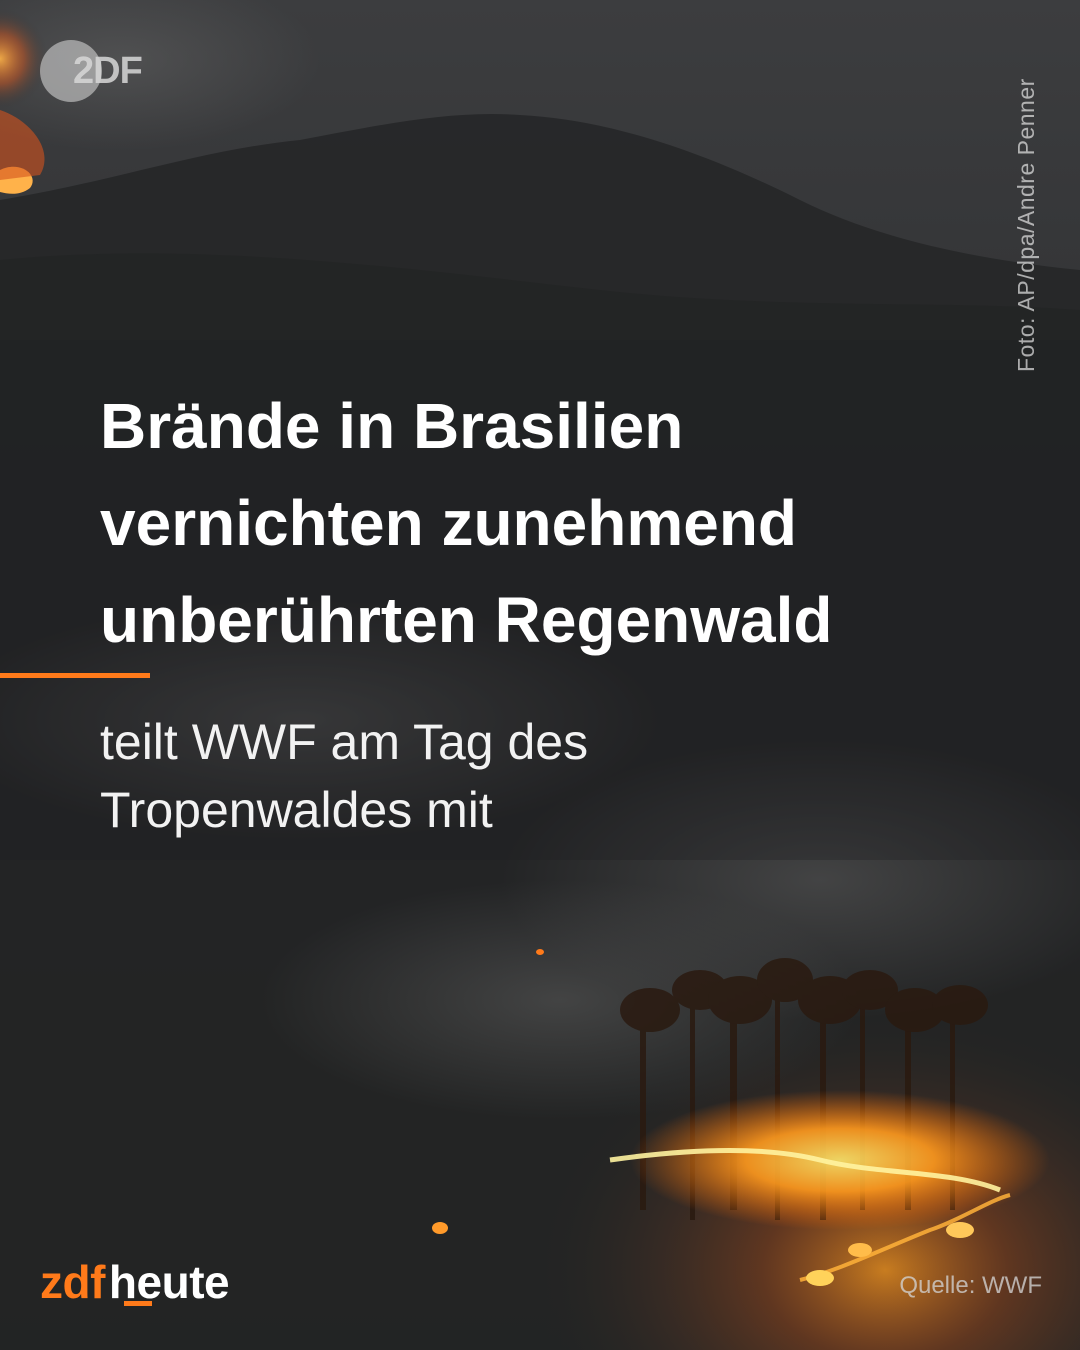  What do you see at coordinates (344, 742) in the screenshot?
I see `subheadline-line: teilt WWF am Tag des` at bounding box center [344, 742].